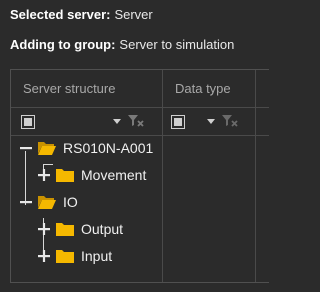 The width and height of the screenshot is (320, 292). I want to click on adding-group-line: Adding to group: Server to simulation, so click(122, 44).